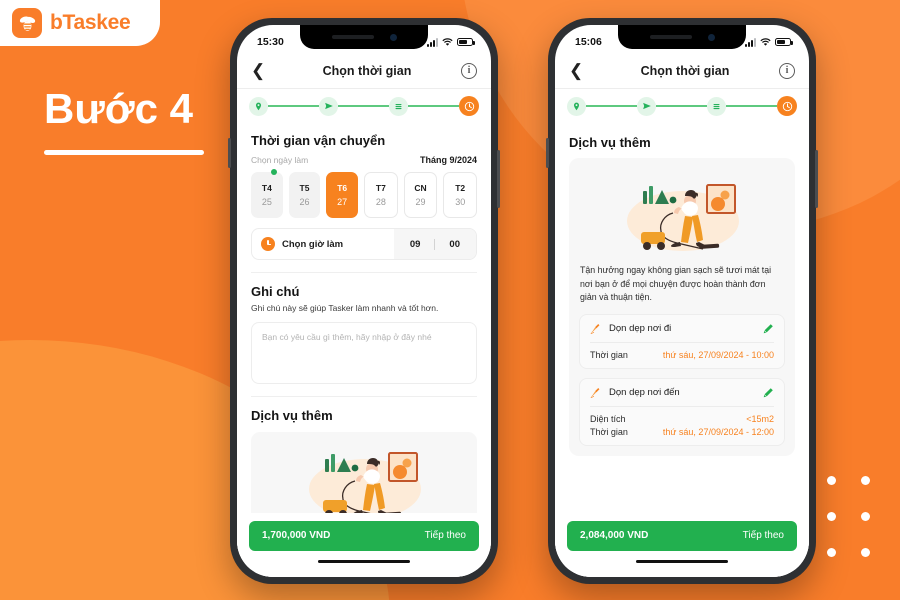 The width and height of the screenshot is (900, 600). I want to click on next-step-button: 2,084,000 VND Tiếp theo, so click(682, 535).